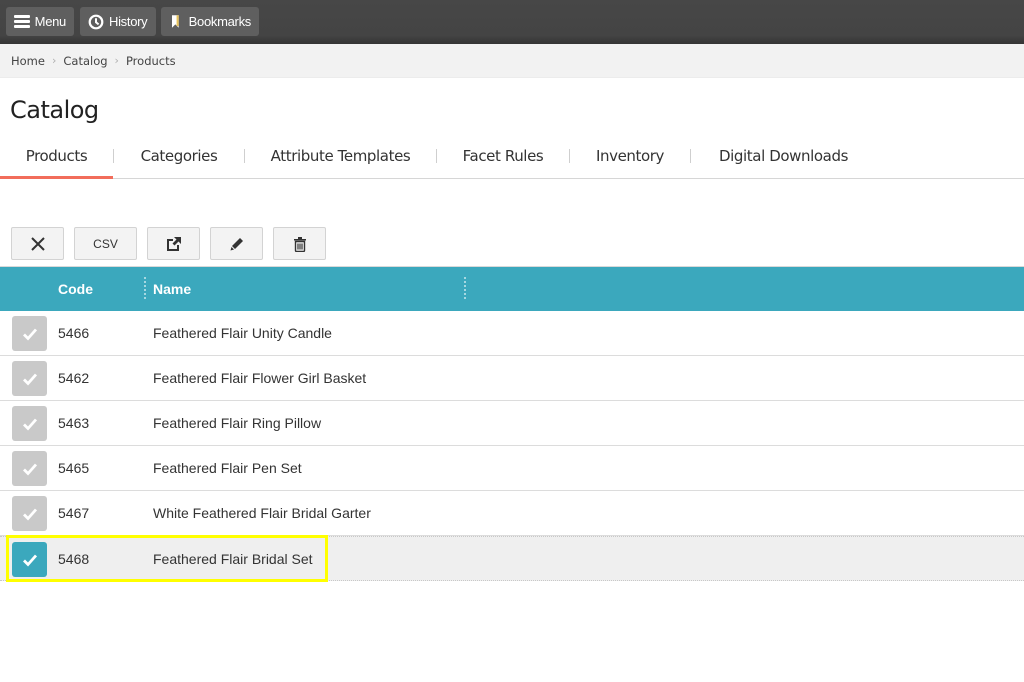  I want to click on cell-code: 5467, so click(74, 513).